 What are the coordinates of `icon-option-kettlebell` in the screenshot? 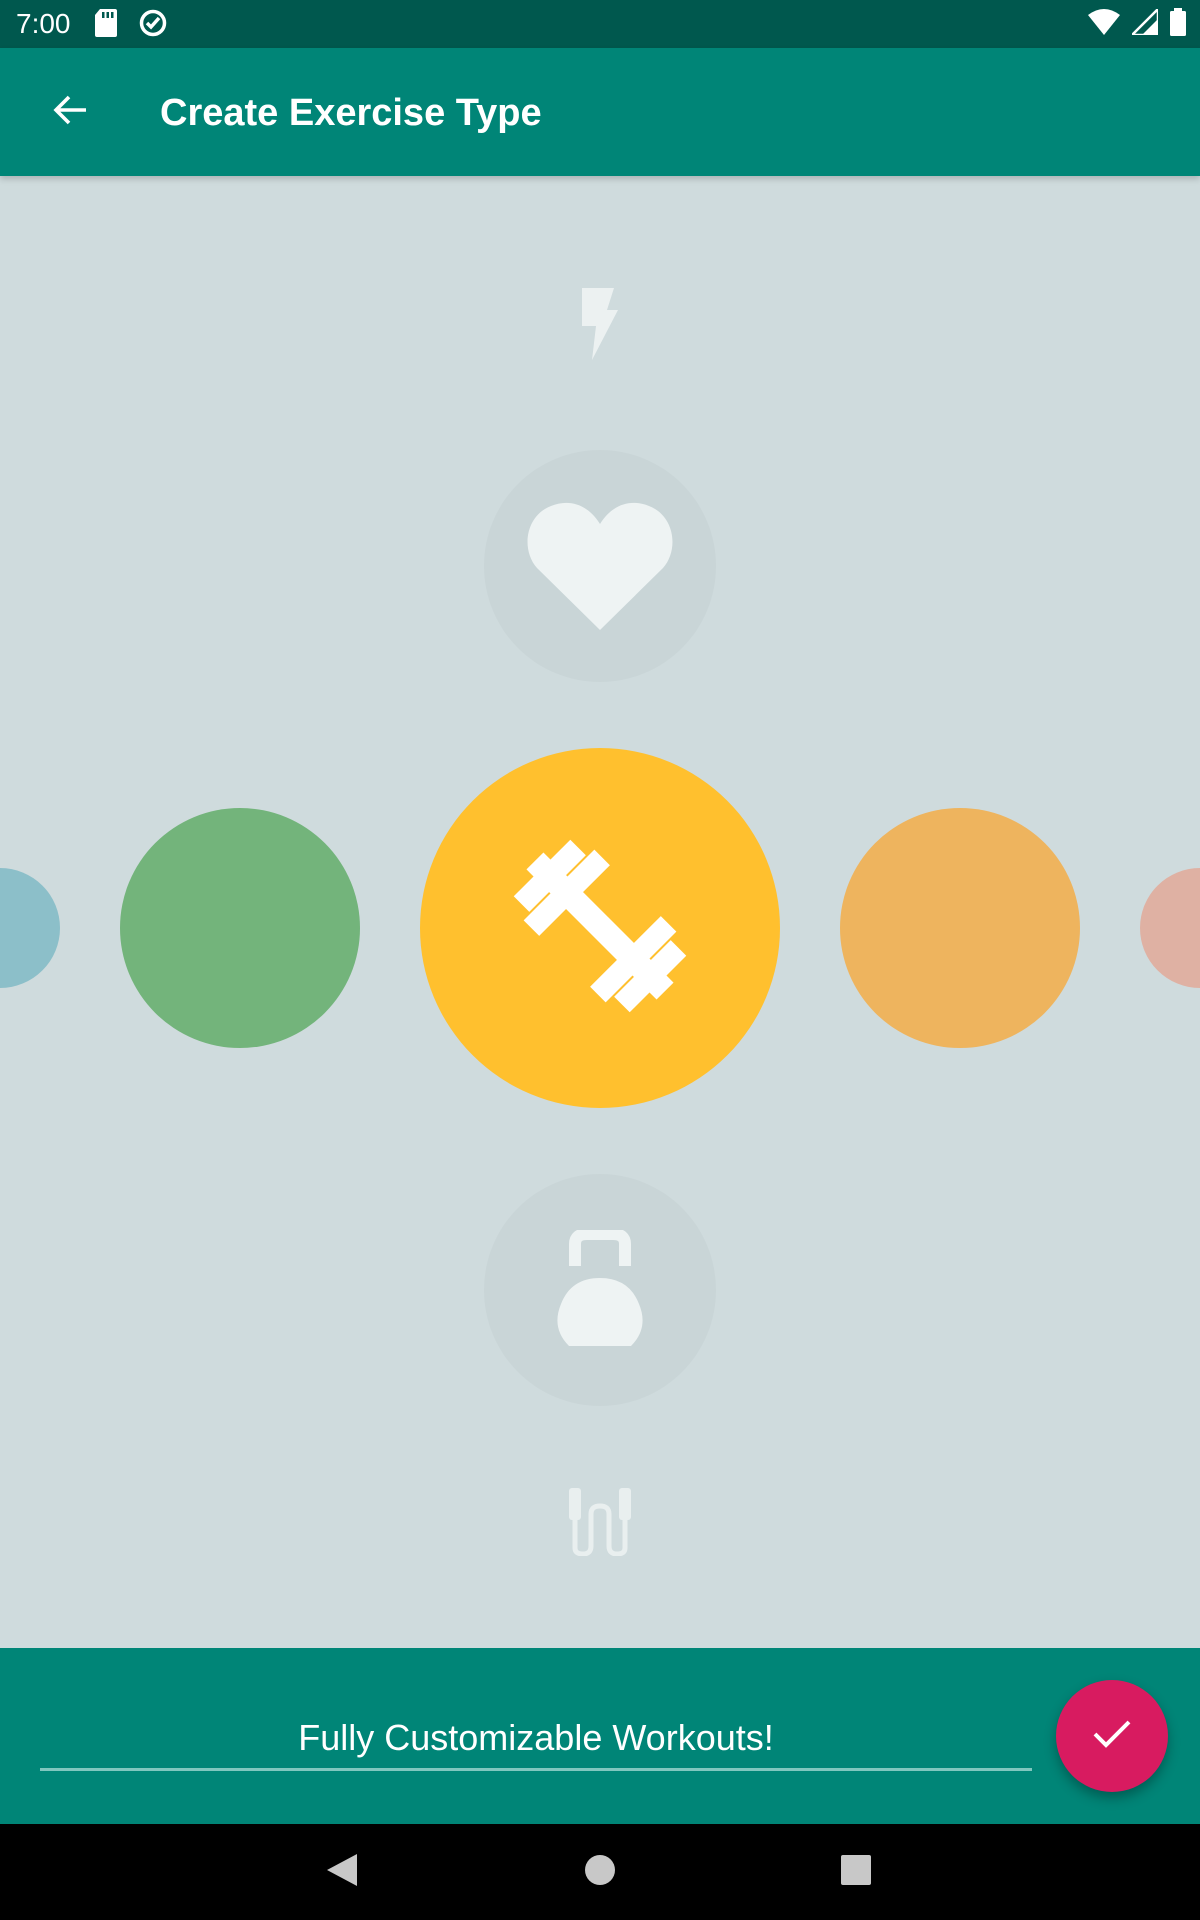 It's located at (600, 1290).